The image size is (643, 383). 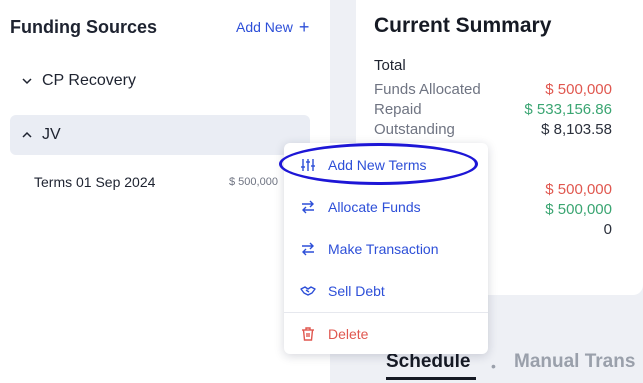 I want to click on chevron-up-icon, so click(x=27, y=134).